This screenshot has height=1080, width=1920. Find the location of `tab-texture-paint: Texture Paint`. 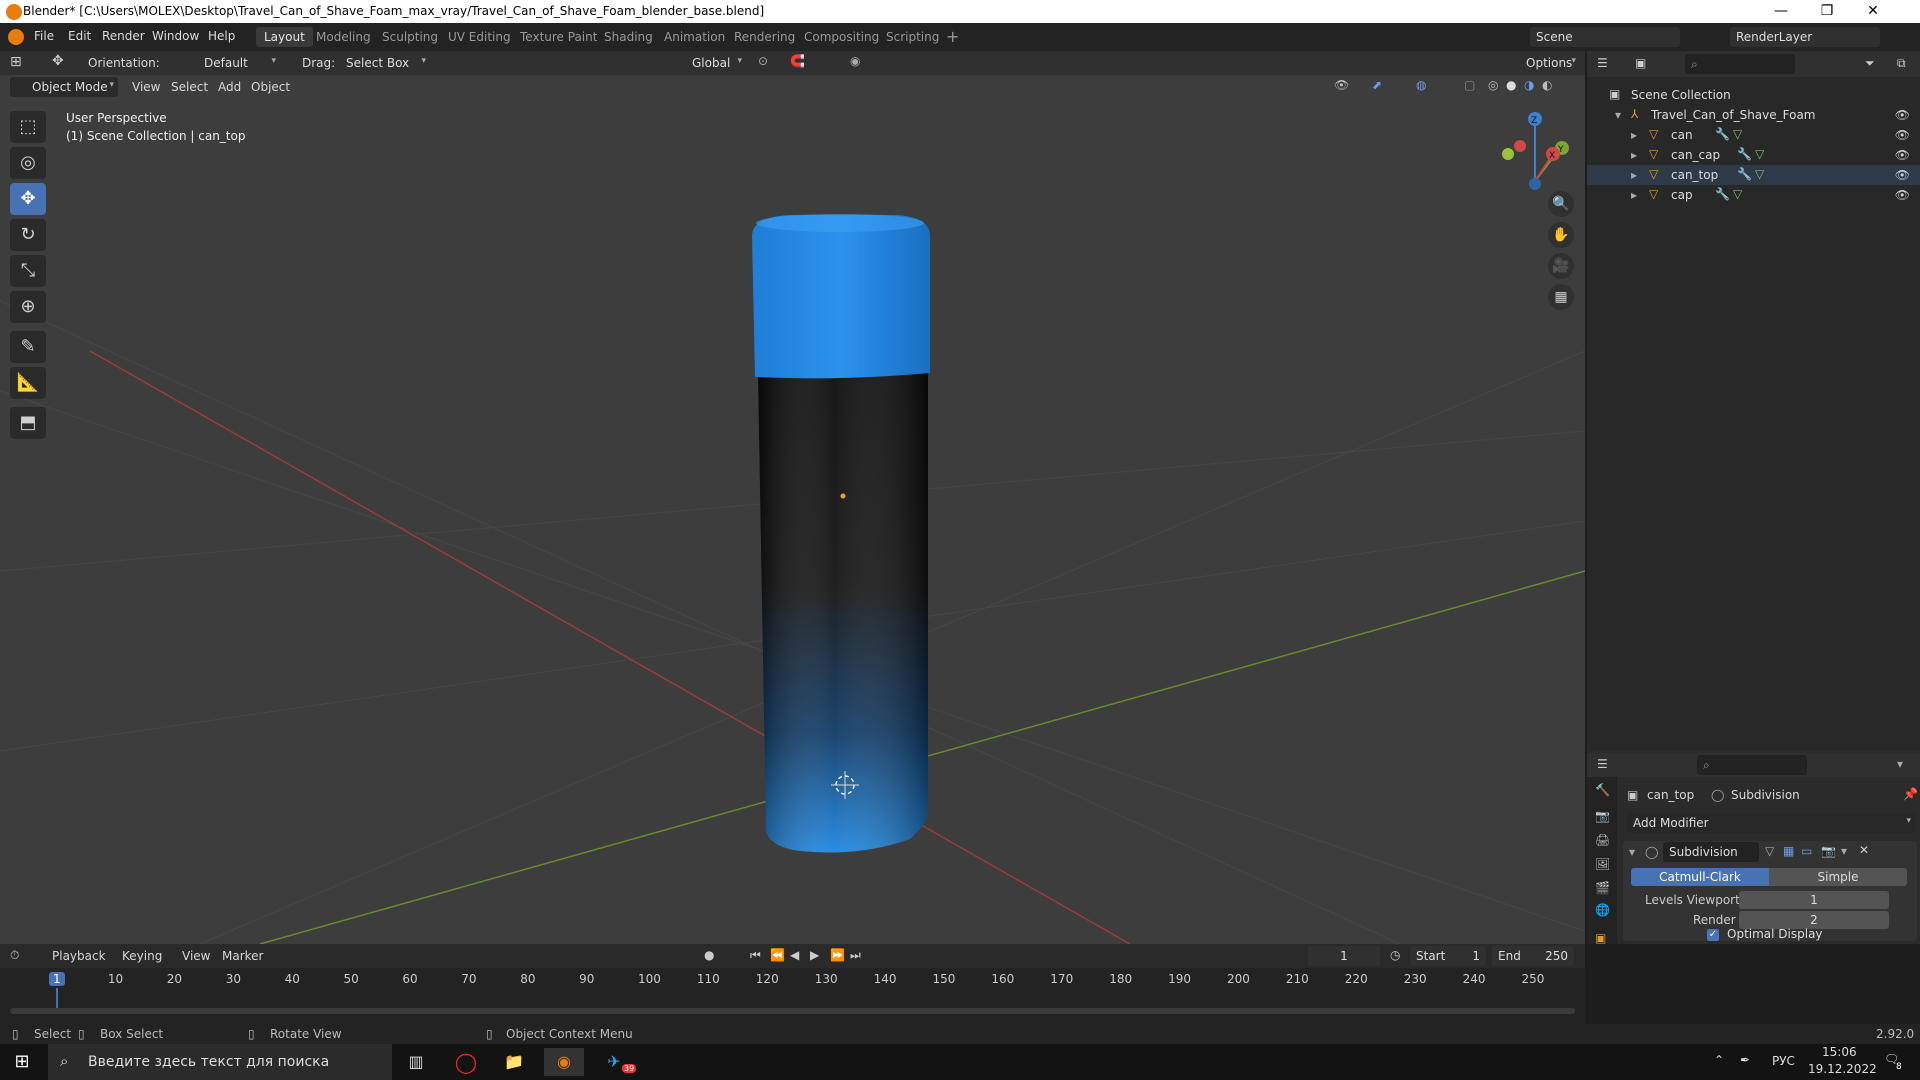

tab-texture-paint: Texture Paint is located at coordinates (558, 37).